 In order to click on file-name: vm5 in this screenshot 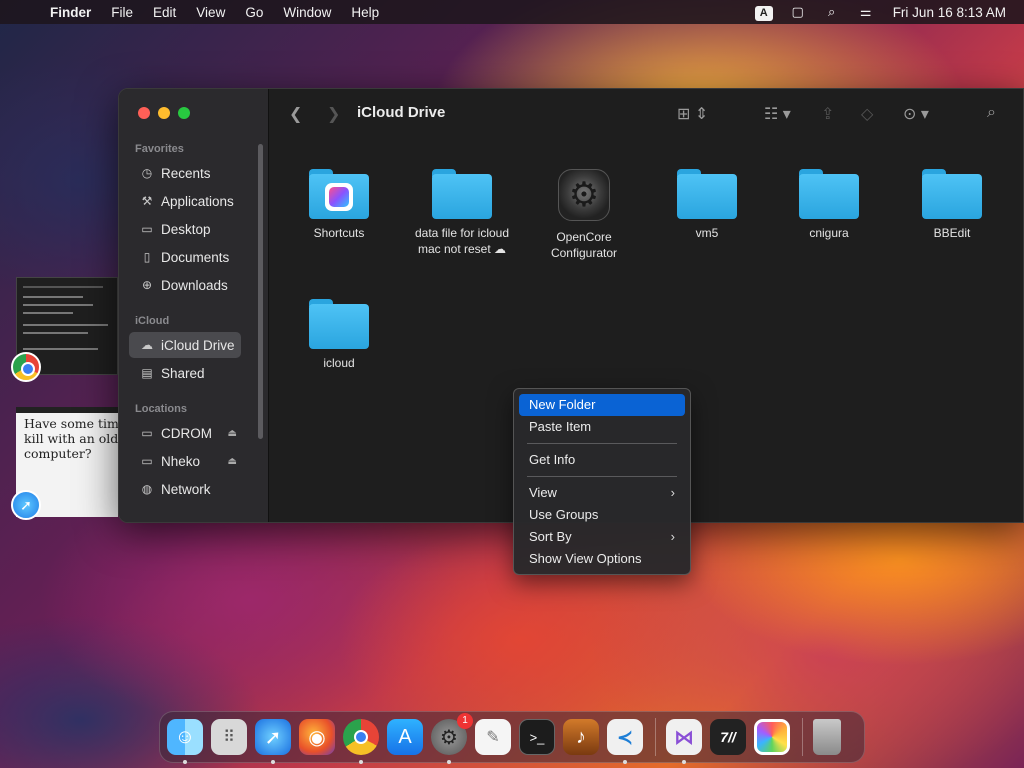, I will do `click(707, 233)`.